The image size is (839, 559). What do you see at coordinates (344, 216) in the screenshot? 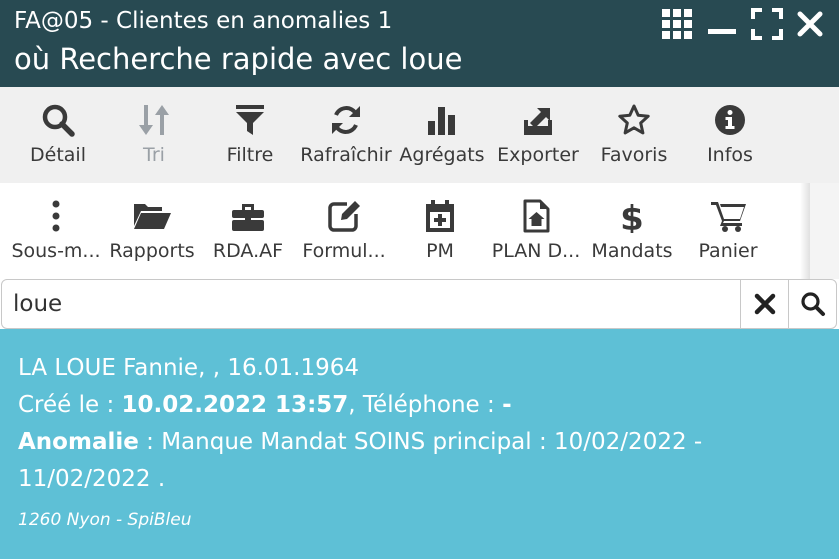
I see `edit-icon` at bounding box center [344, 216].